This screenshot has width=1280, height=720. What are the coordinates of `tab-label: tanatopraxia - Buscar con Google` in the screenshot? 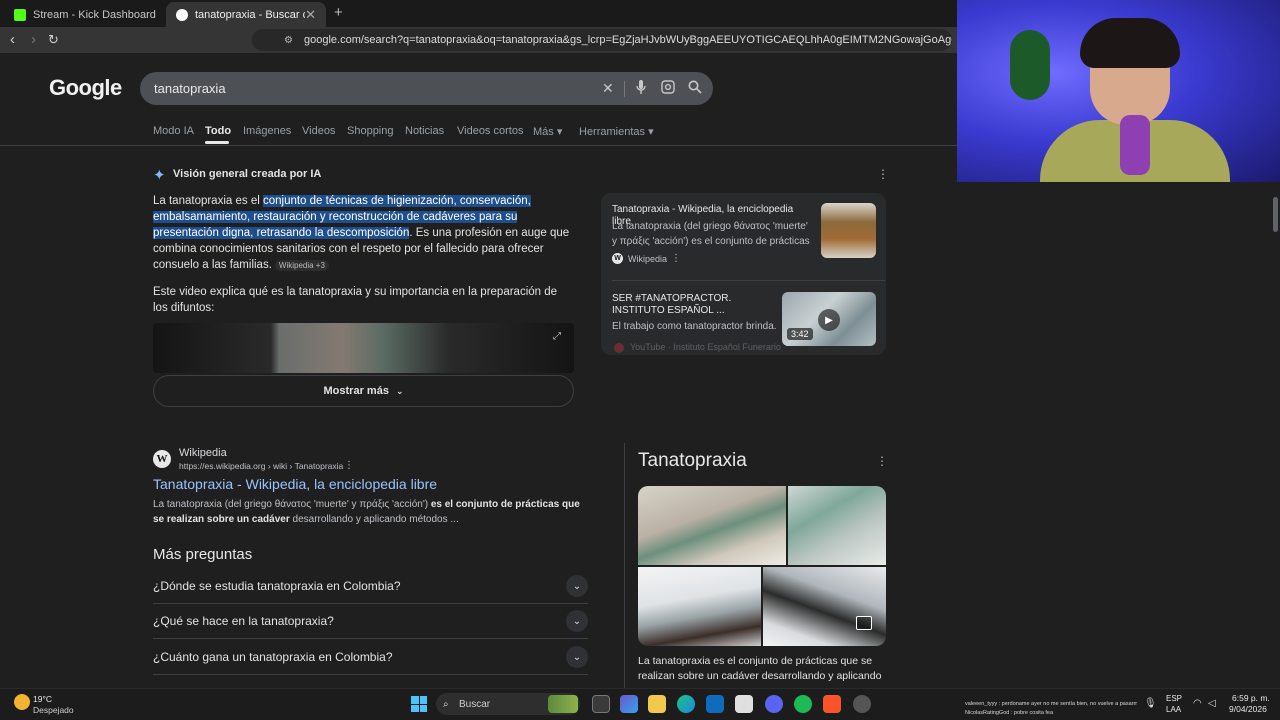 It's located at (250, 14).